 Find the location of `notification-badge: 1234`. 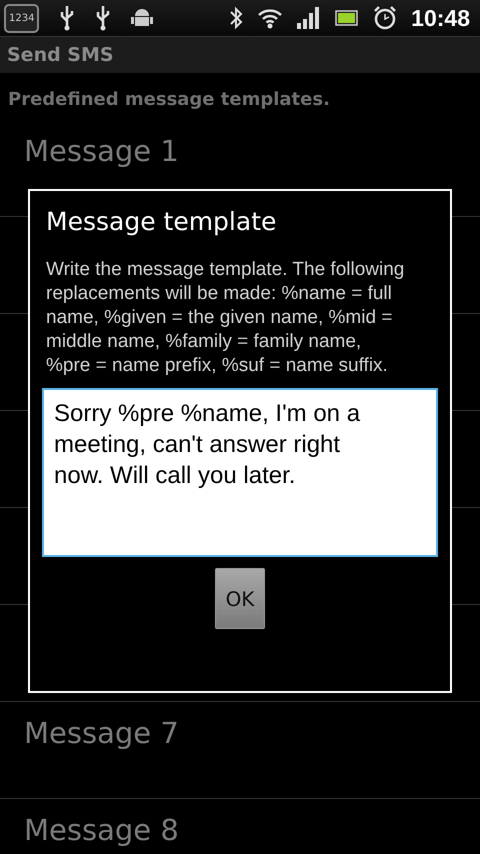

notification-badge: 1234 is located at coordinates (22, 18).